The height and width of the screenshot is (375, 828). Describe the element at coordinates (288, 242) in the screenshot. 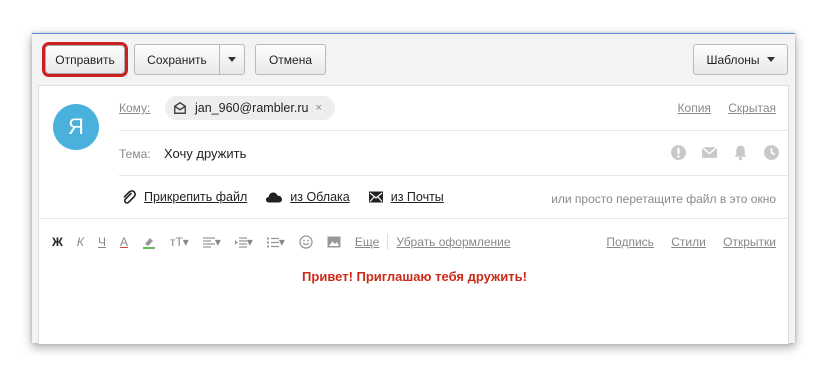

I see `format-toolbar: Ж К Ч А тТ ▾ ▾ ▾ ▾ Еще Убрать оформление` at that location.